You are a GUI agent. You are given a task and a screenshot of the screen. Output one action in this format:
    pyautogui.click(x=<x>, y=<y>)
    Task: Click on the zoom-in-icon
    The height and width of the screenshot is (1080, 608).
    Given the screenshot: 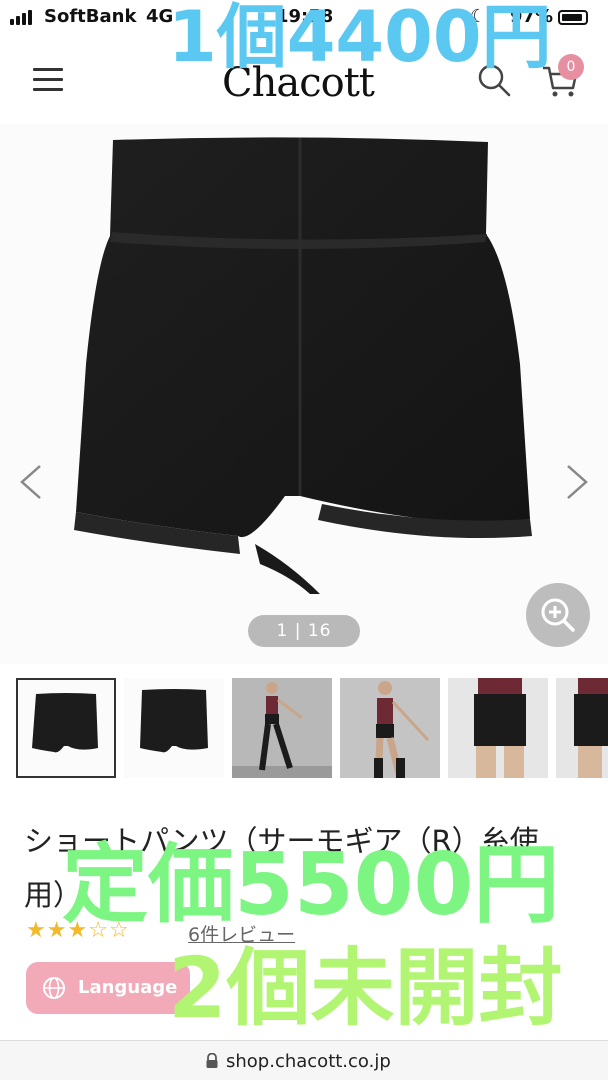 What is the action you would take?
    pyautogui.click(x=558, y=615)
    